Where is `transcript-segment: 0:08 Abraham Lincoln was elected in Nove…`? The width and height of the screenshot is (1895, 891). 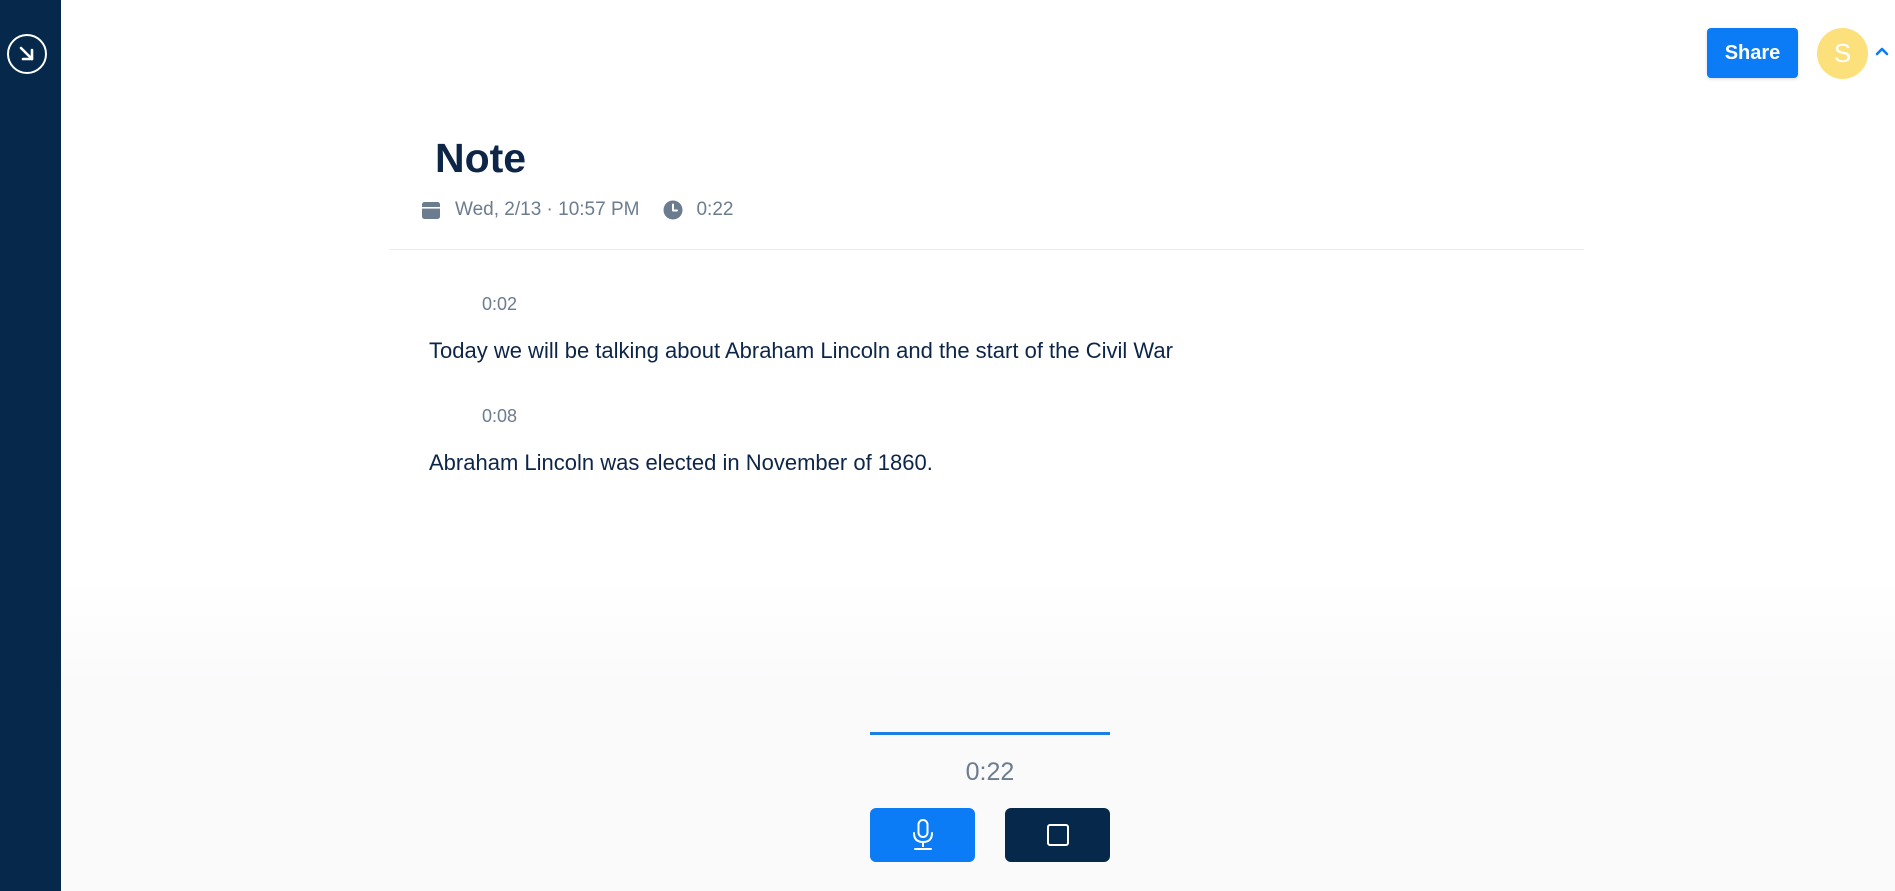 transcript-segment: 0:08 Abraham Lincoln was elected in Nove… is located at coordinates (979, 458).